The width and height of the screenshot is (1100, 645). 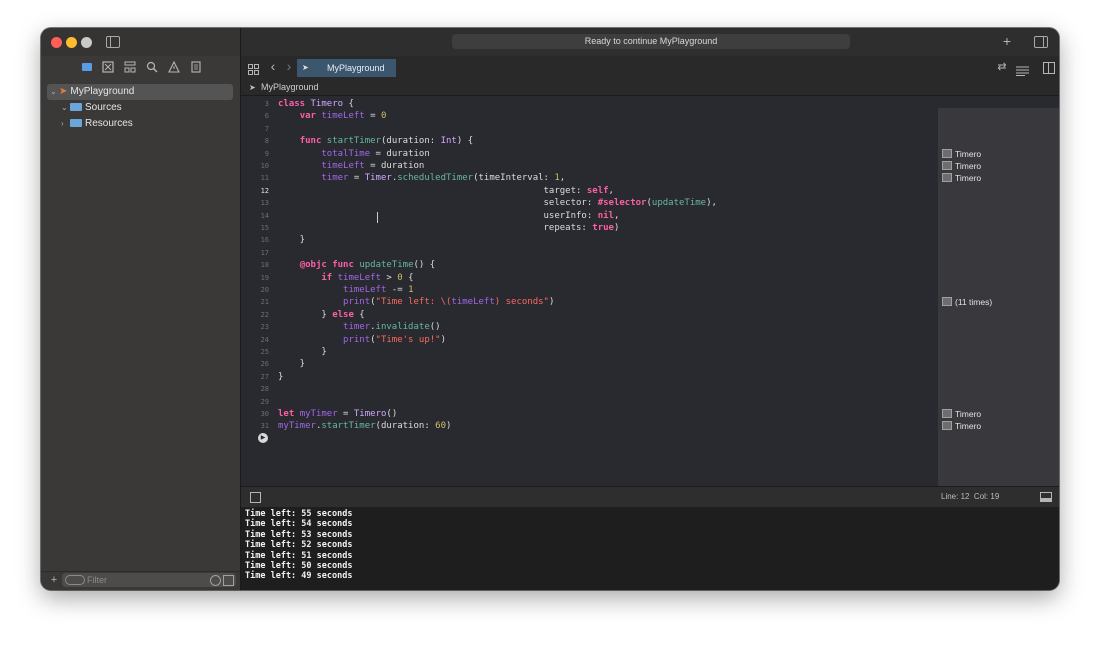 I want to click on code-text: class Timero {, so click(x=316, y=104).